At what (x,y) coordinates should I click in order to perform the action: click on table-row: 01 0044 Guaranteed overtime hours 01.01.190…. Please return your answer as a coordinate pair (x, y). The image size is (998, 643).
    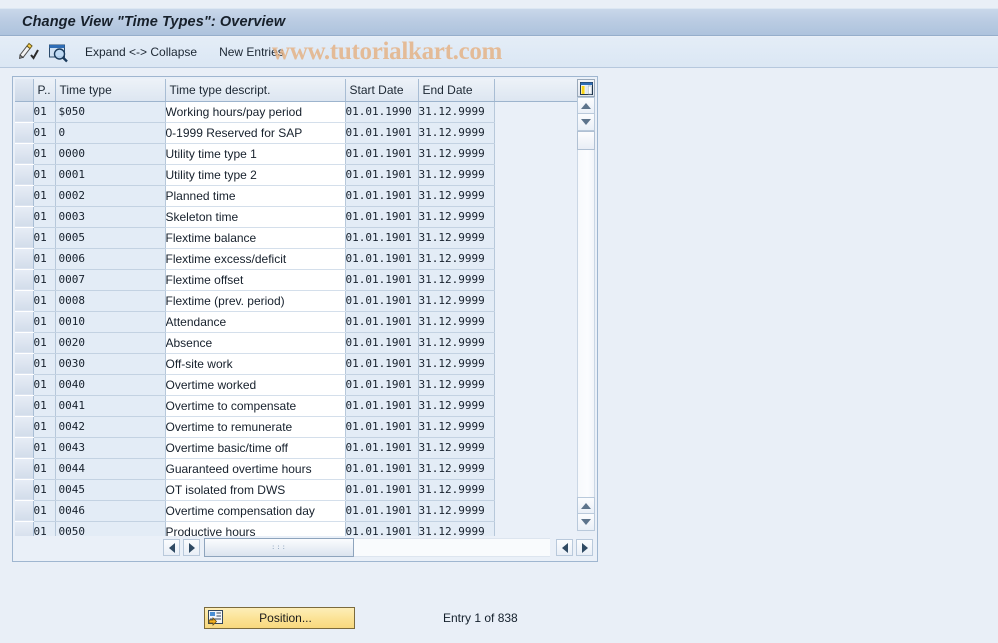
    Looking at the image, I should click on (298, 469).